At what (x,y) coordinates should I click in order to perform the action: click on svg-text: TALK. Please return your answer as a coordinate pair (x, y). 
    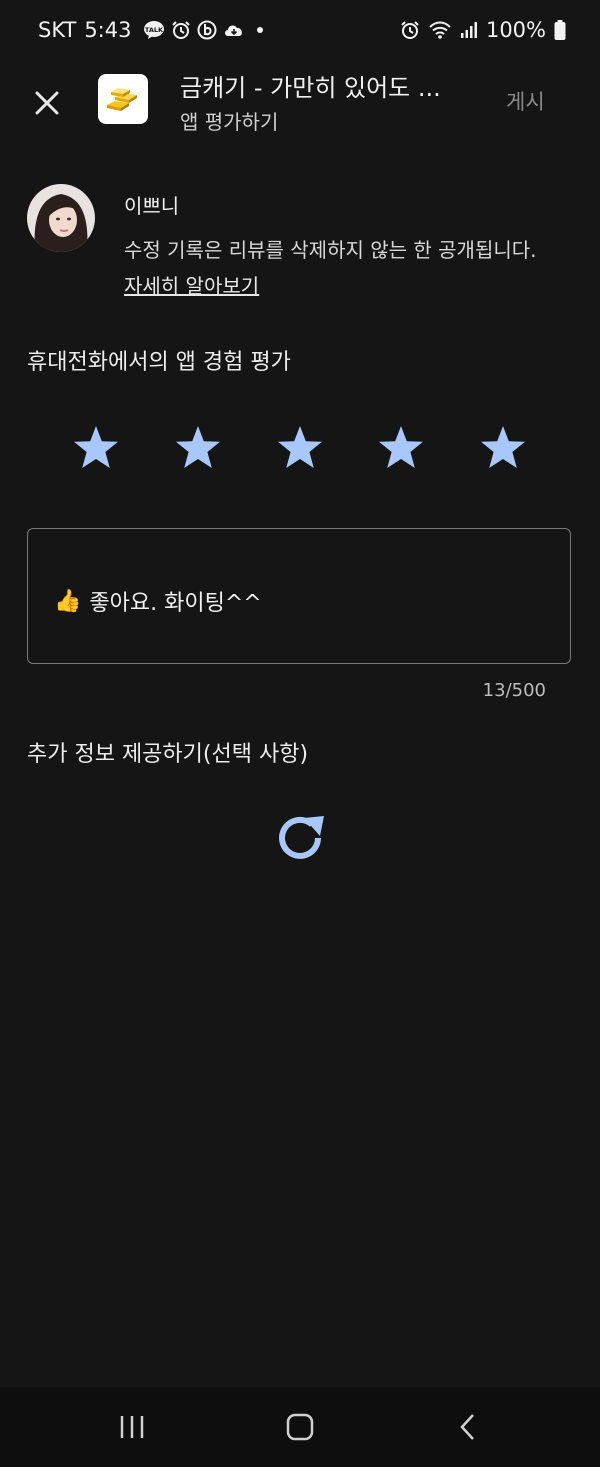
    Looking at the image, I should click on (154, 30).